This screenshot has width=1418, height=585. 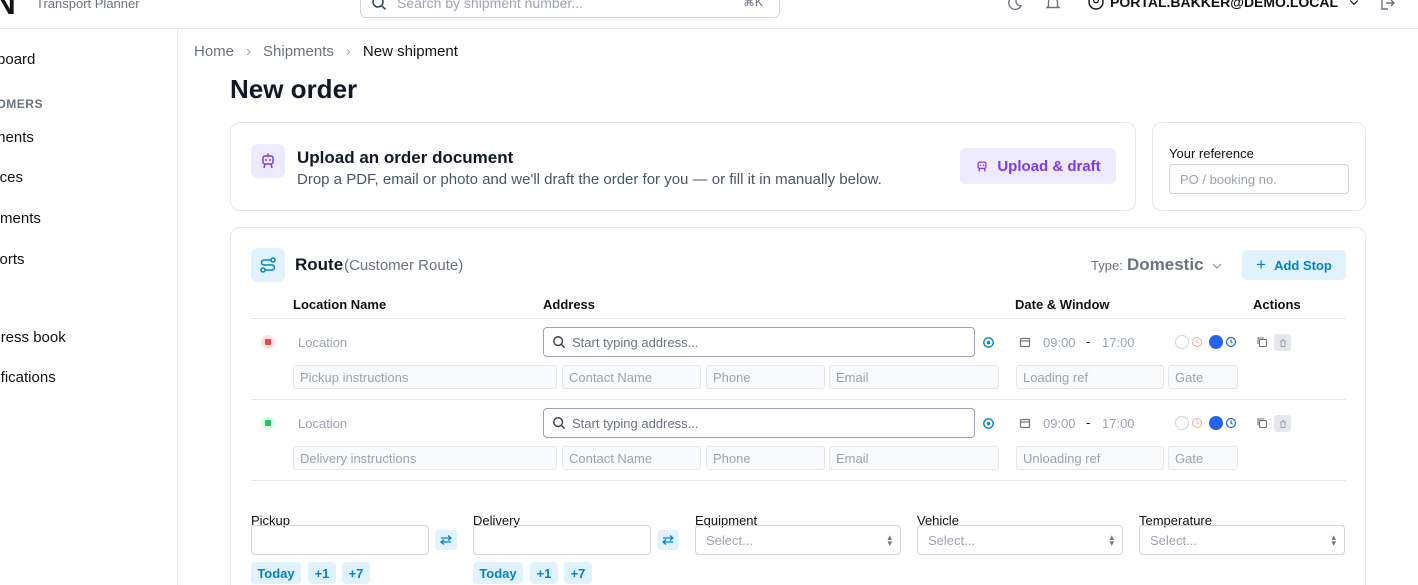 I want to click on delivery-plus7-chip: +7, so click(x=578, y=573).